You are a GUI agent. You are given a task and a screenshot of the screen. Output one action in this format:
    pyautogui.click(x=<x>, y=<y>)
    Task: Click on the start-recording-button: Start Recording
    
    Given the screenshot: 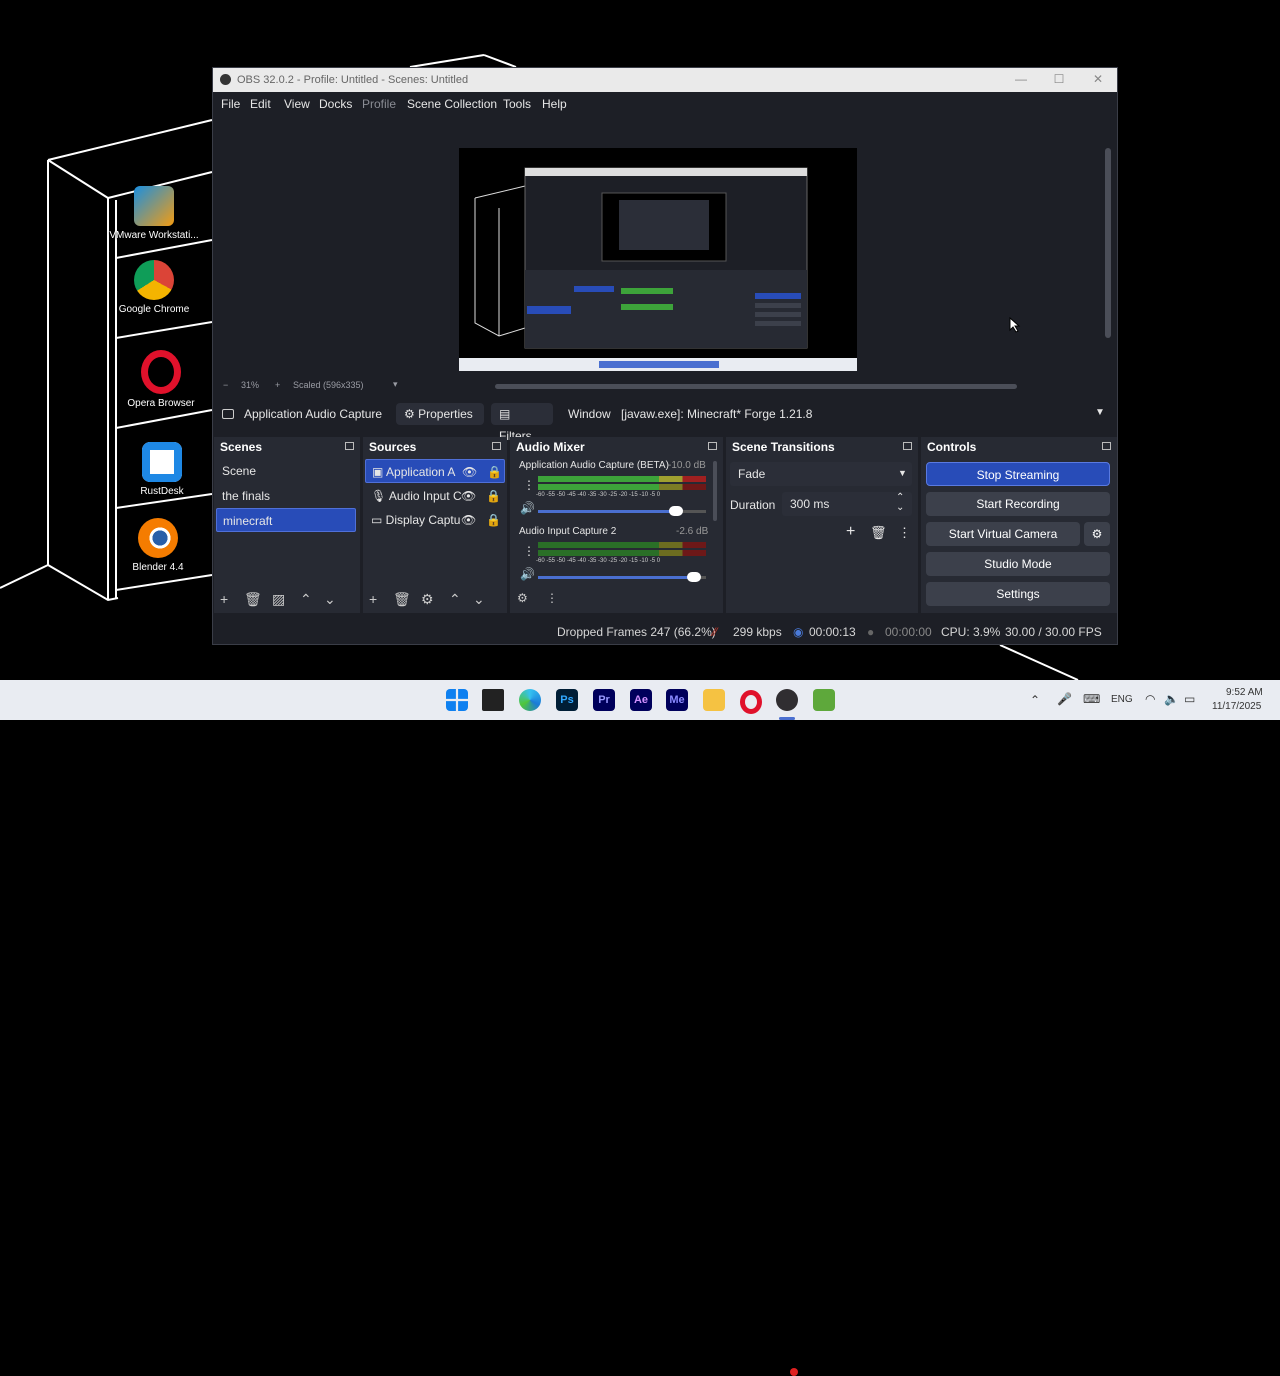 What is the action you would take?
    pyautogui.click(x=1018, y=504)
    